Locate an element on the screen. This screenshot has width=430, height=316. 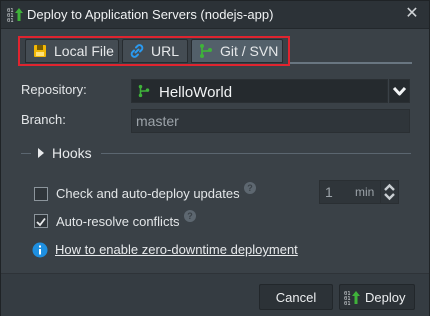
repository-value: HelloWorld is located at coordinates (196, 92).